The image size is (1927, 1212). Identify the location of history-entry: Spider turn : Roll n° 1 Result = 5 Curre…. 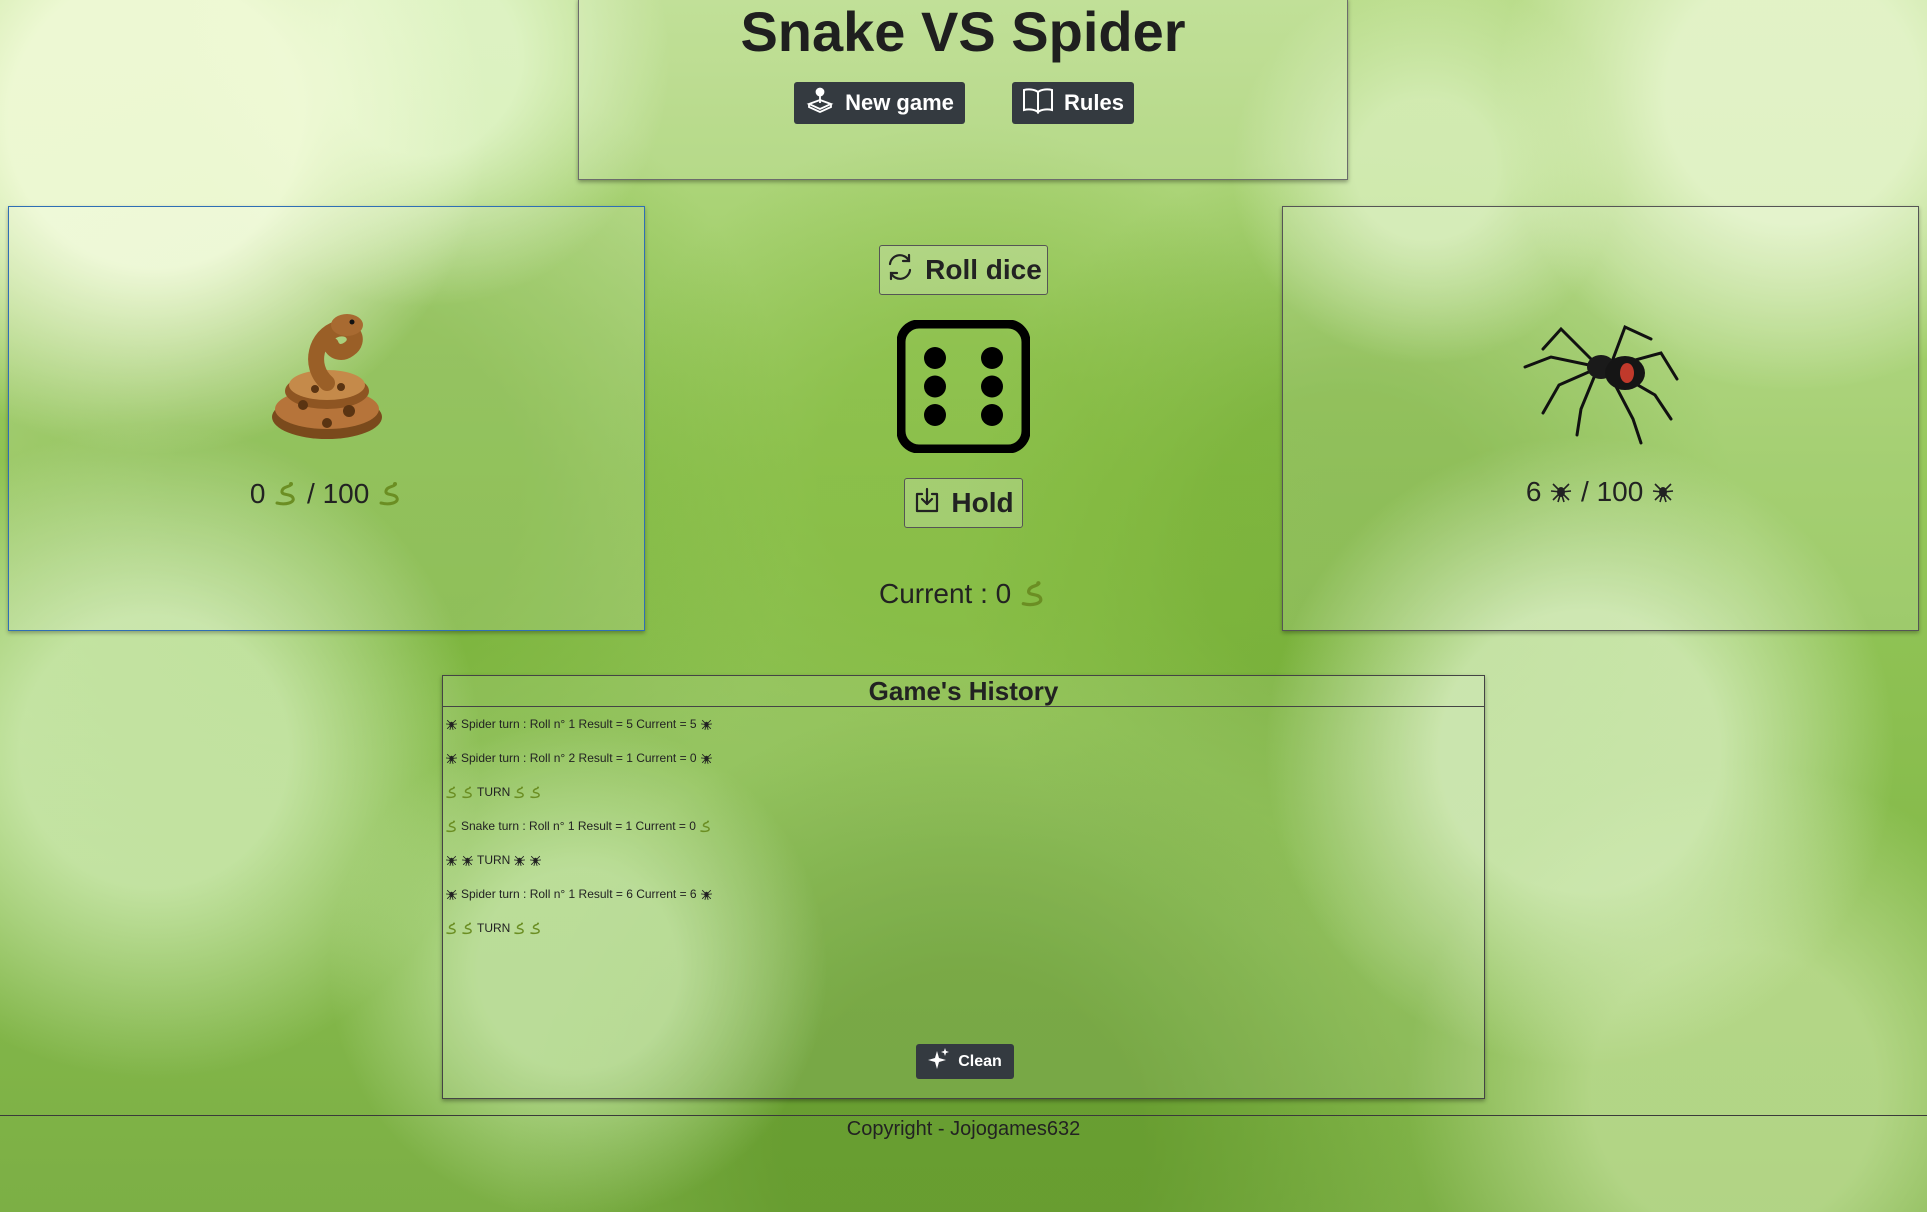
(963, 733).